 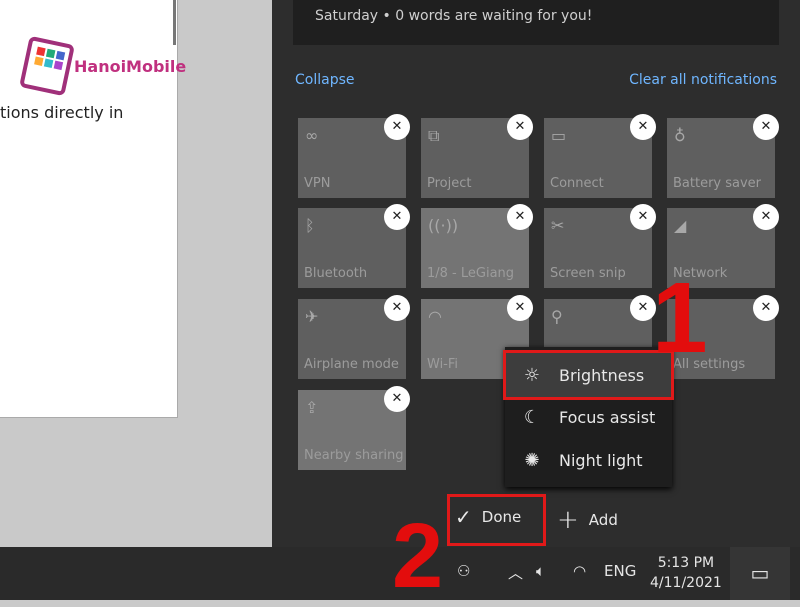 I want to click on menu-item-night-light: ✺ Night light, so click(x=588, y=460).